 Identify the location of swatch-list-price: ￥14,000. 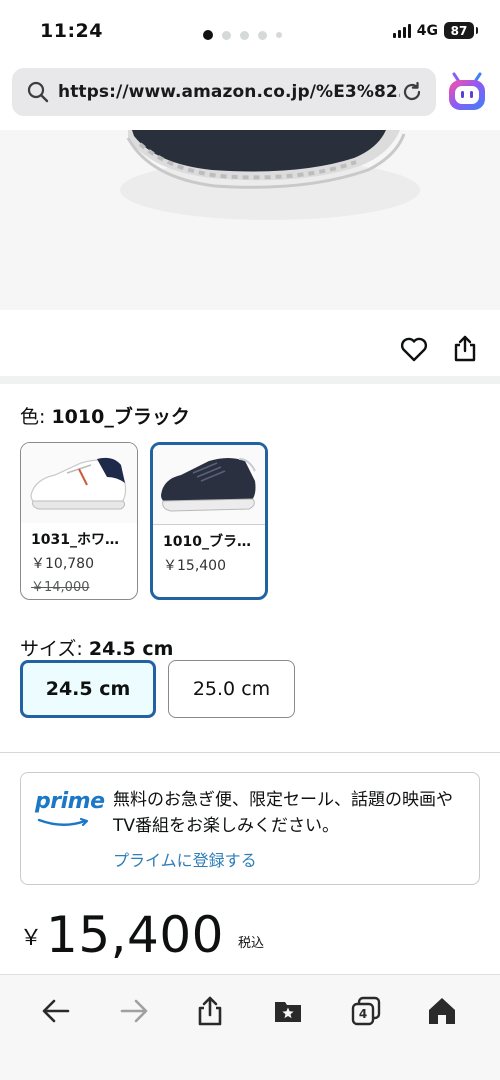
(60, 587).